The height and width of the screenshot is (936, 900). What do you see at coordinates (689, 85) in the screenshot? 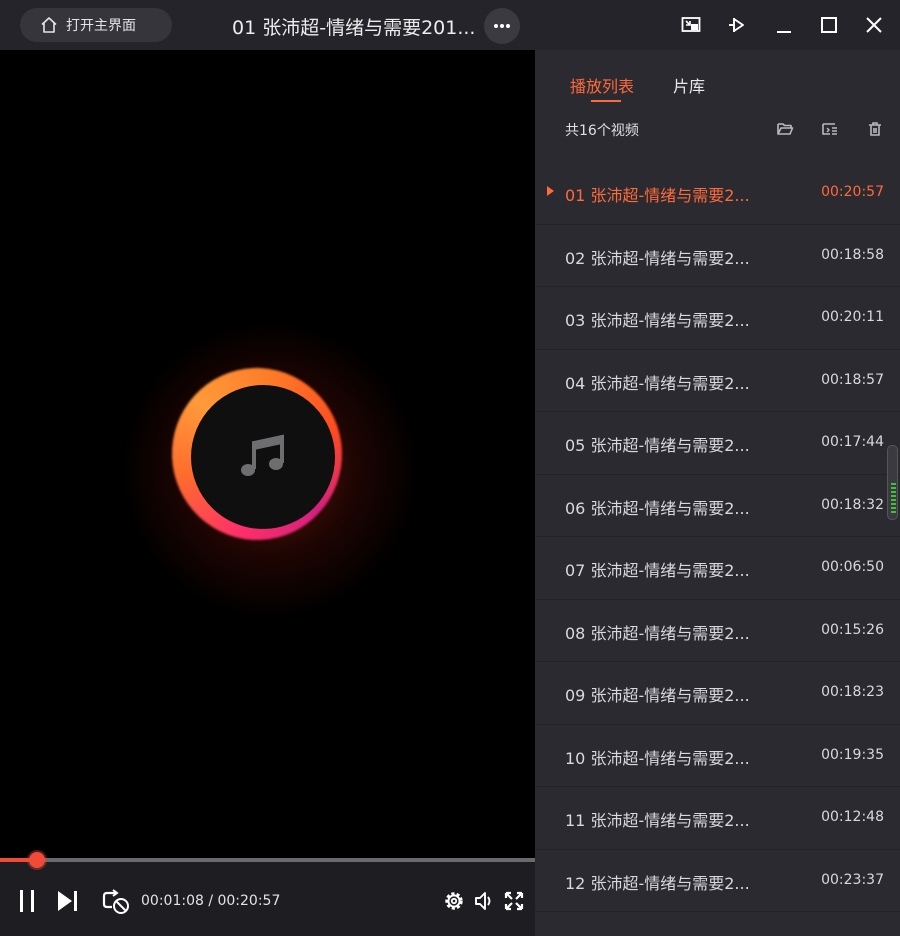
I see `tab-library: 片库` at bounding box center [689, 85].